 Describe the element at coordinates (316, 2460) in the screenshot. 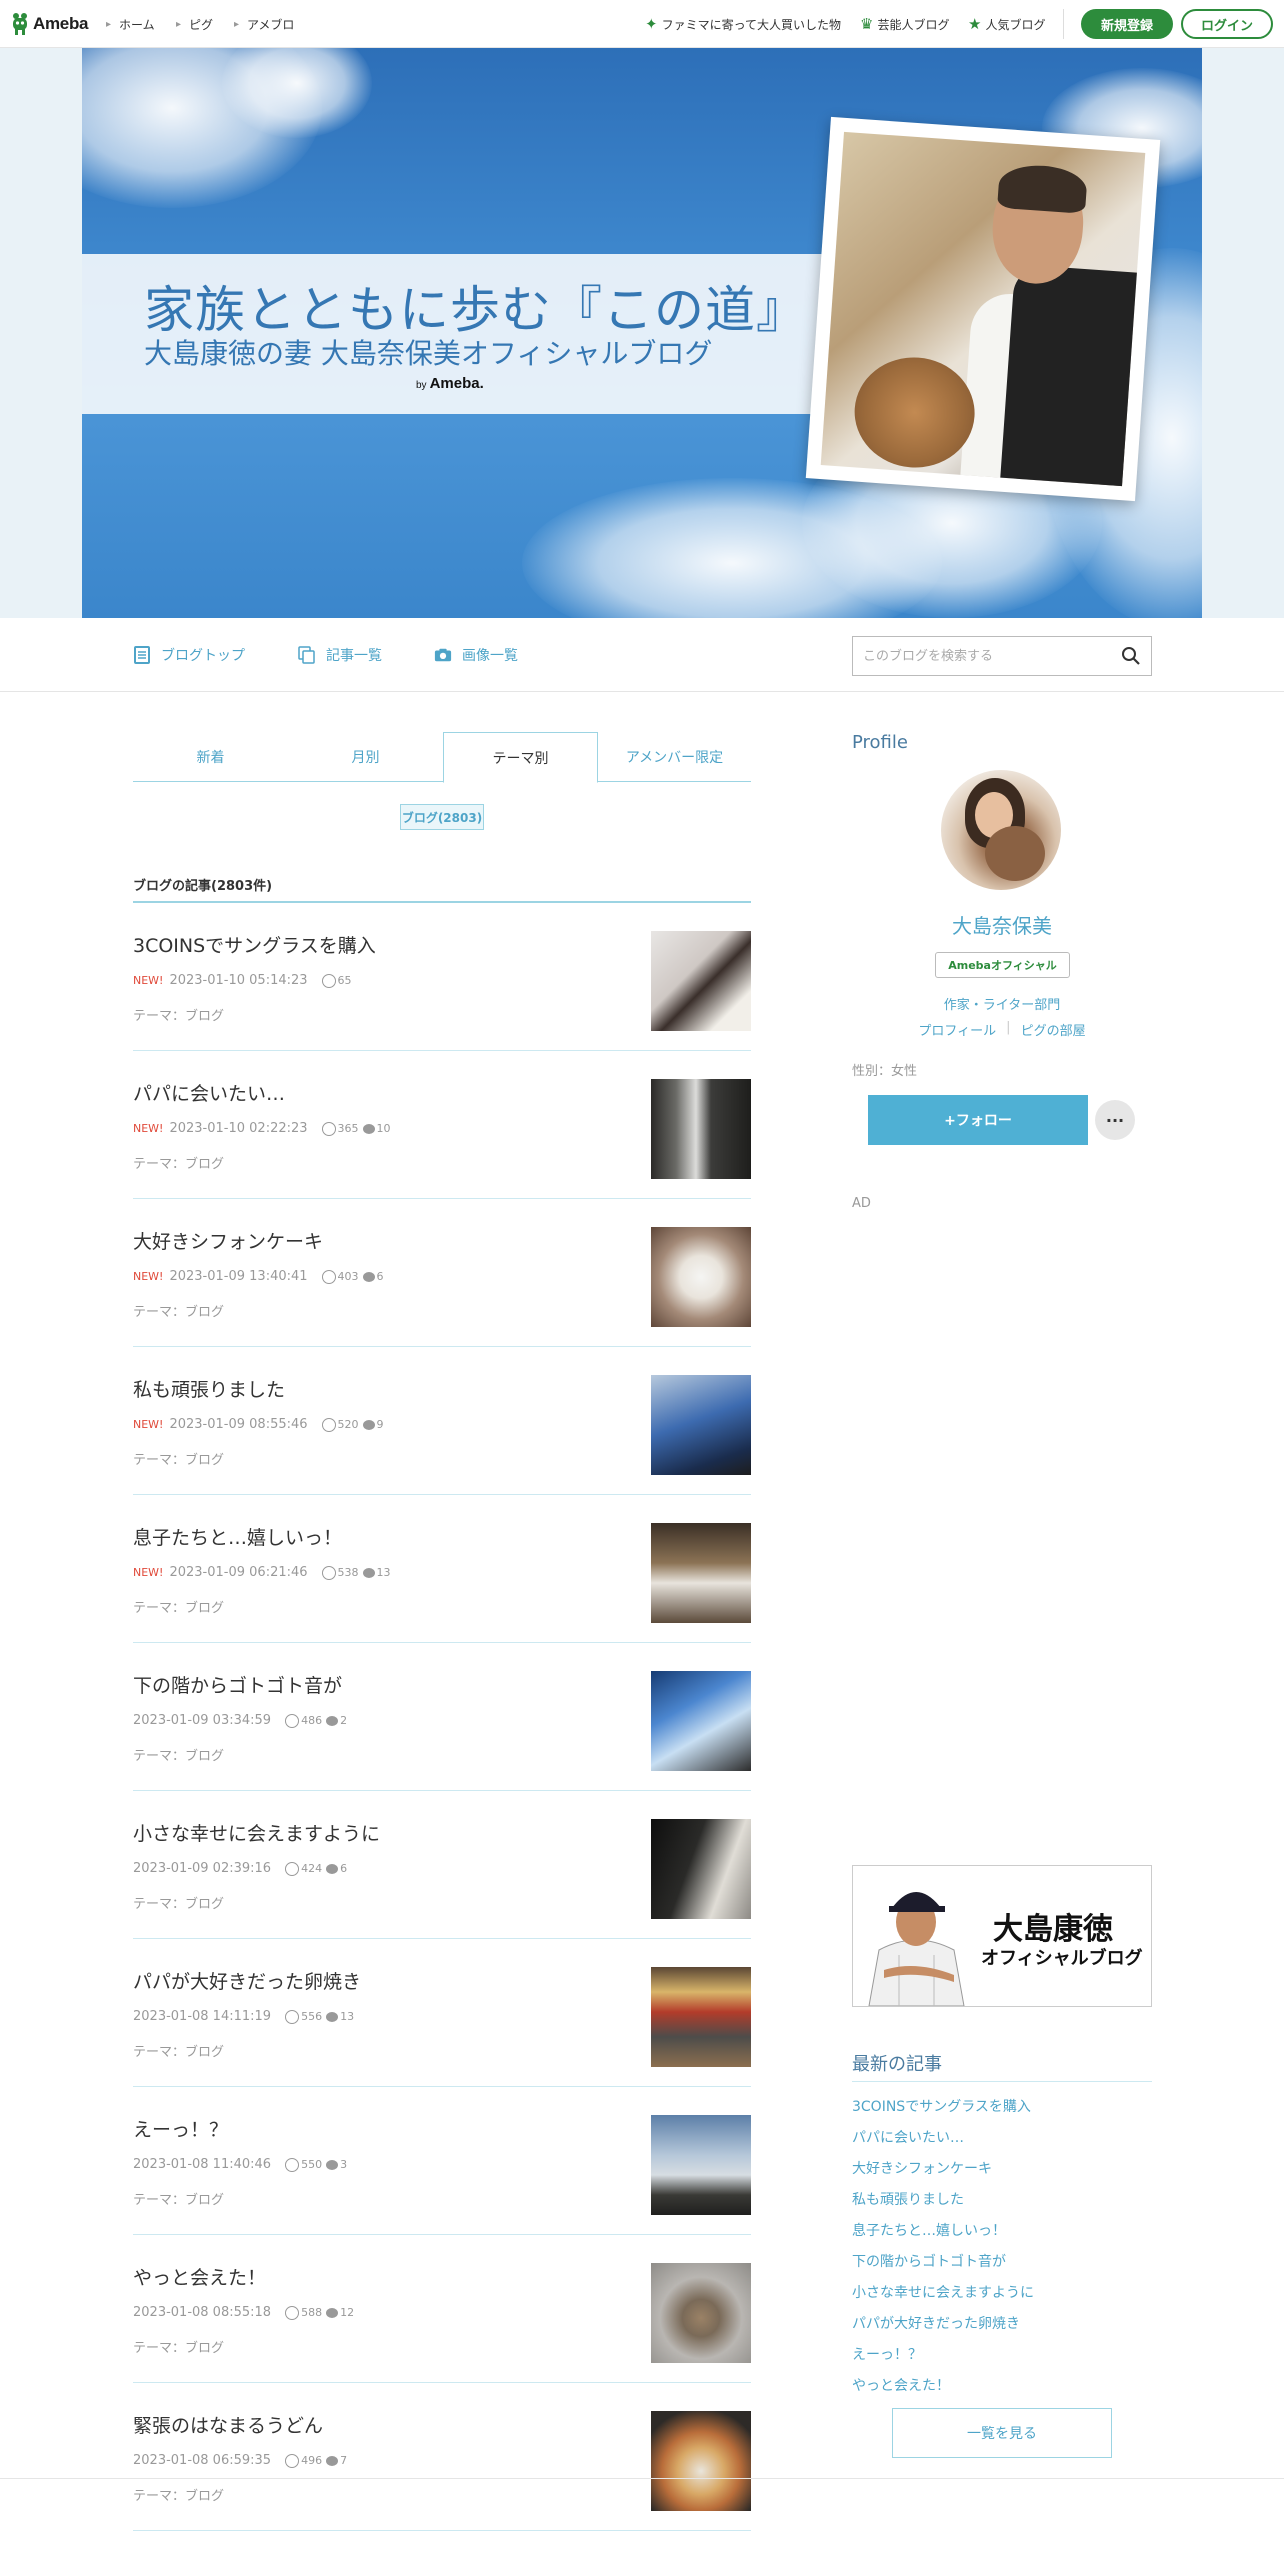

I see `reaction-counts: 496 7` at that location.